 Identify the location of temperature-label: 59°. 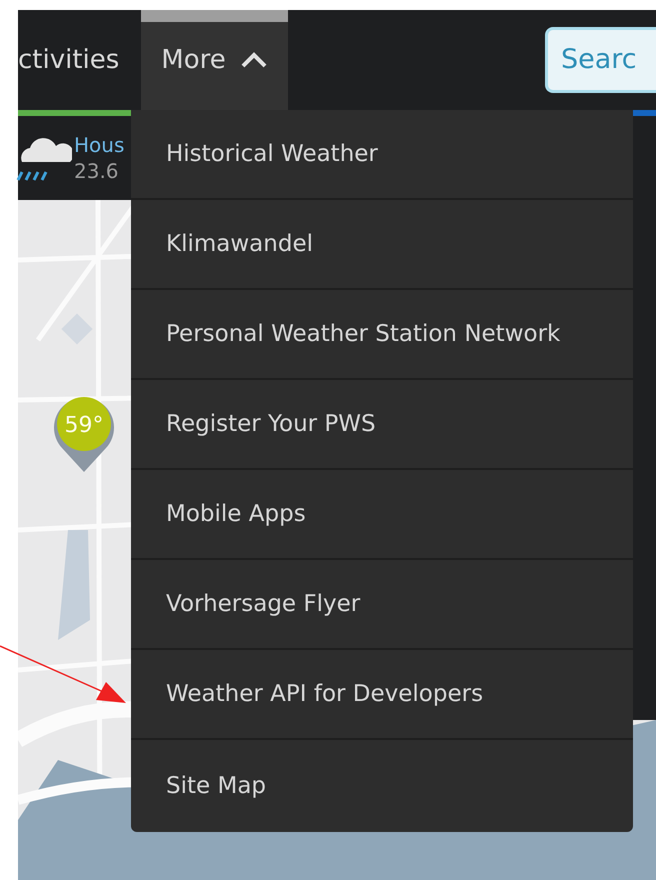
(84, 426).